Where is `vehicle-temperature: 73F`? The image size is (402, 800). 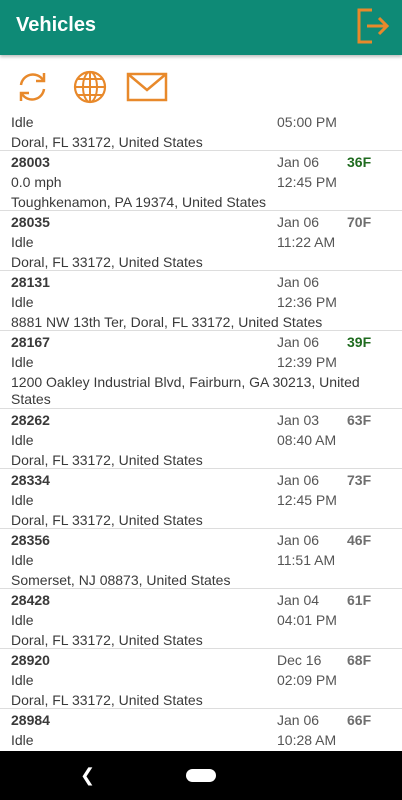
vehicle-temperature: 73F is located at coordinates (359, 480).